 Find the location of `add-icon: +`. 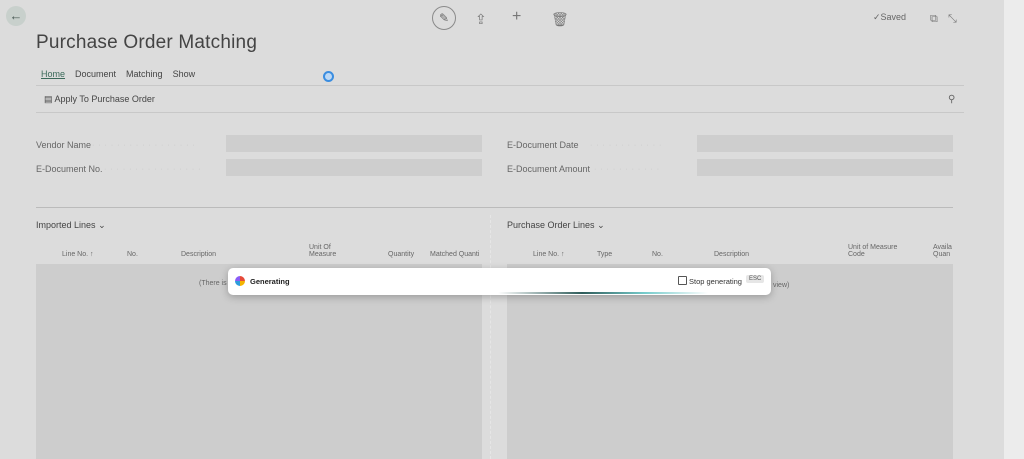

add-icon: + is located at coordinates (516, 17).